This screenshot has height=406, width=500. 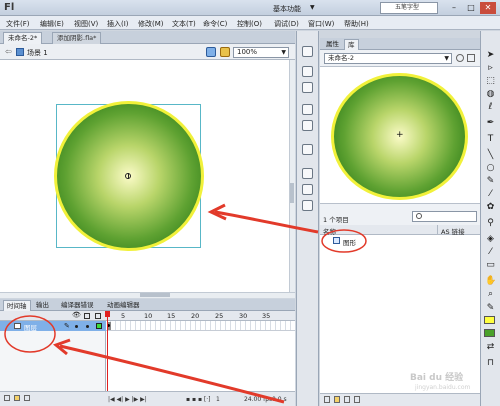 What do you see at coordinates (490, 94) in the screenshot?
I see `3d-rotation-tool-icon: ◍` at bounding box center [490, 94].